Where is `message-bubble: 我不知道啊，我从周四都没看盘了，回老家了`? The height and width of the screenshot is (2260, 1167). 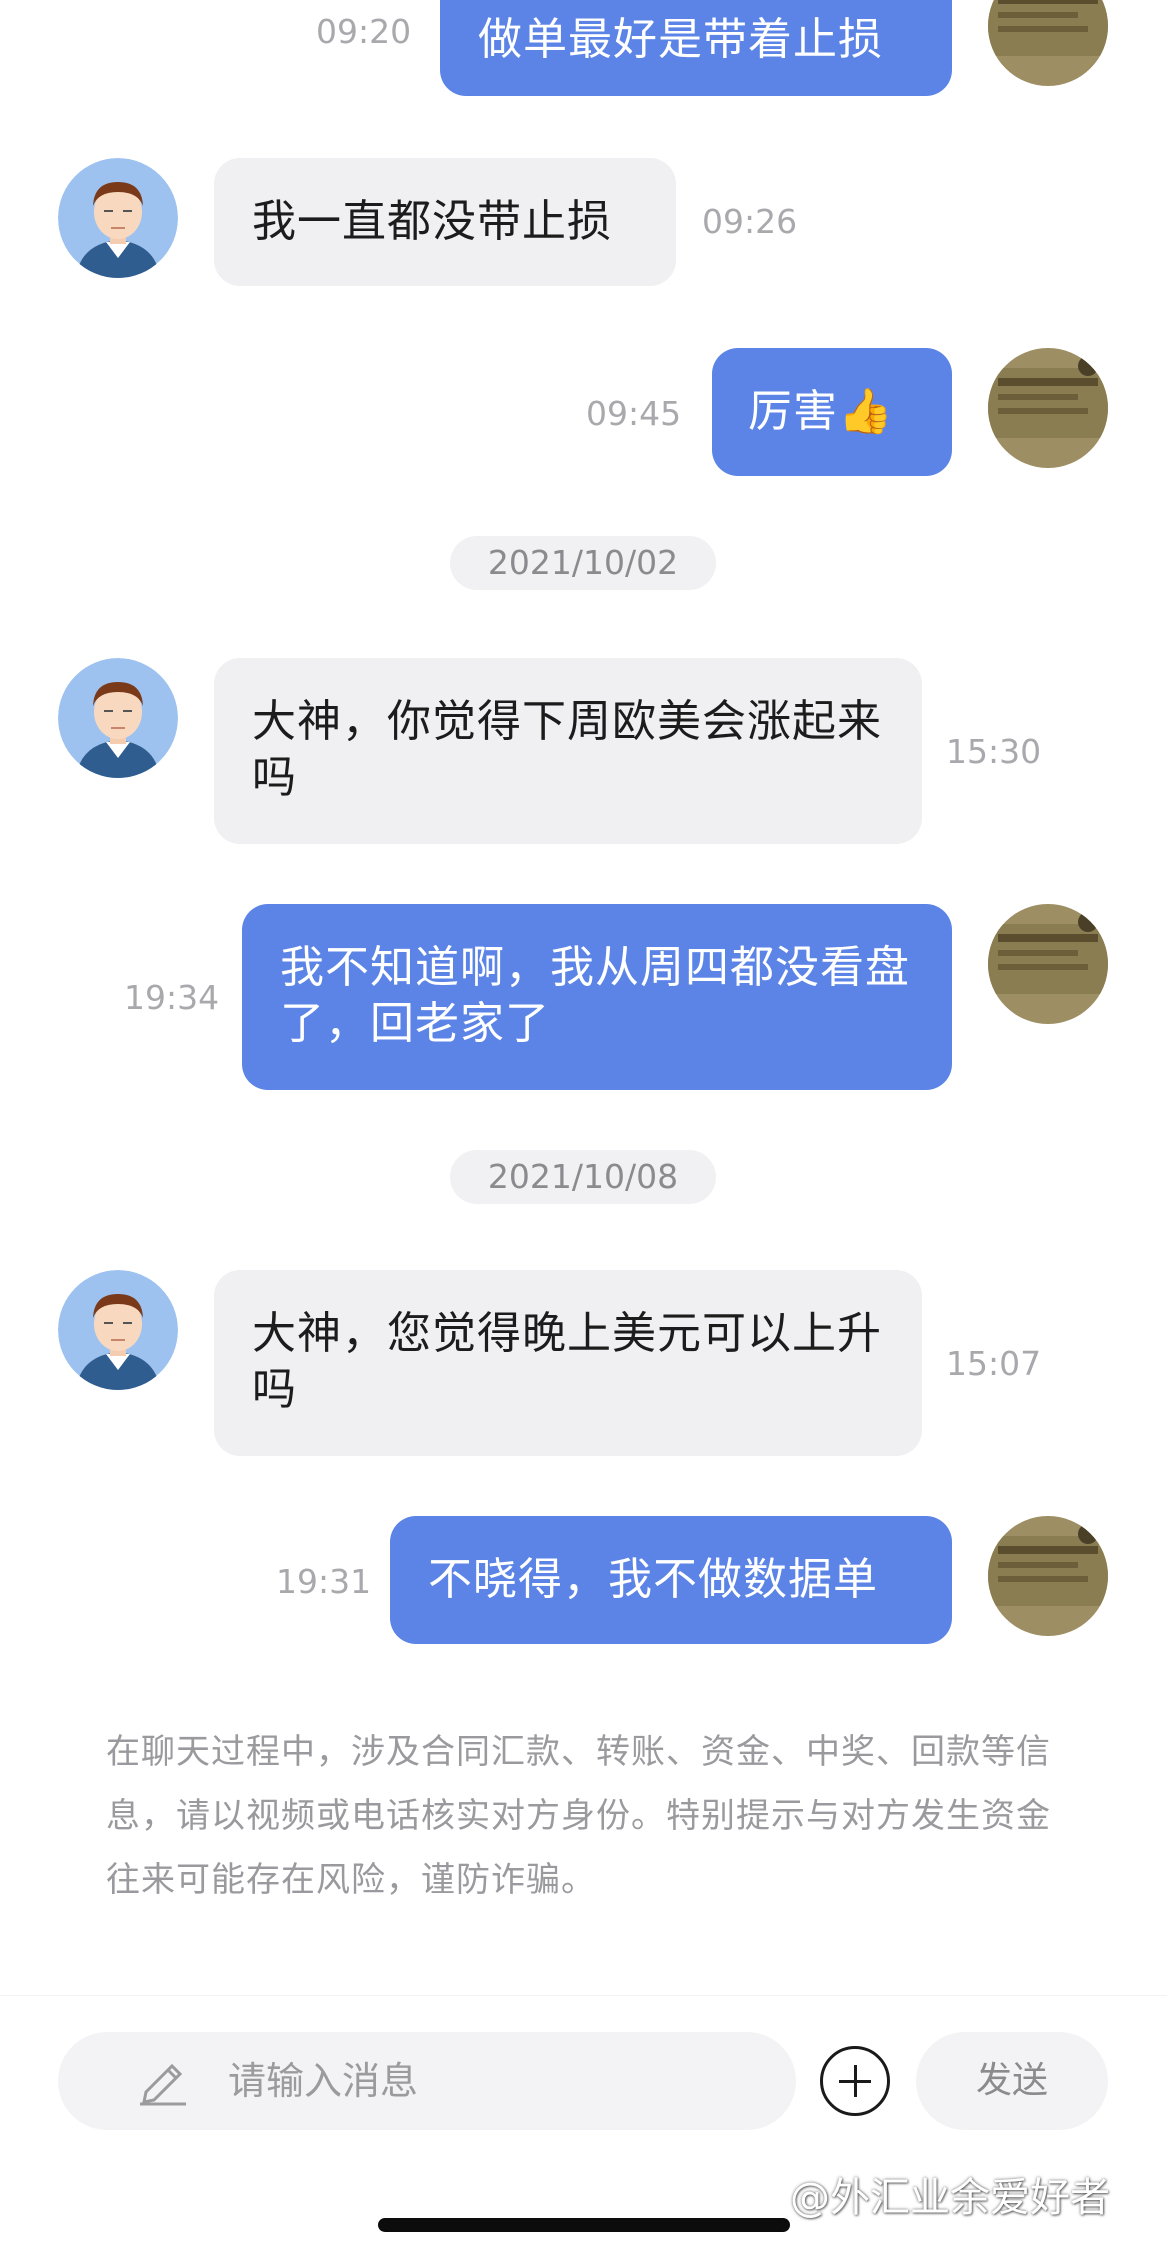
message-bubble: 我不知道啊，我从周四都没看盘了，回老家了 is located at coordinates (597, 997).